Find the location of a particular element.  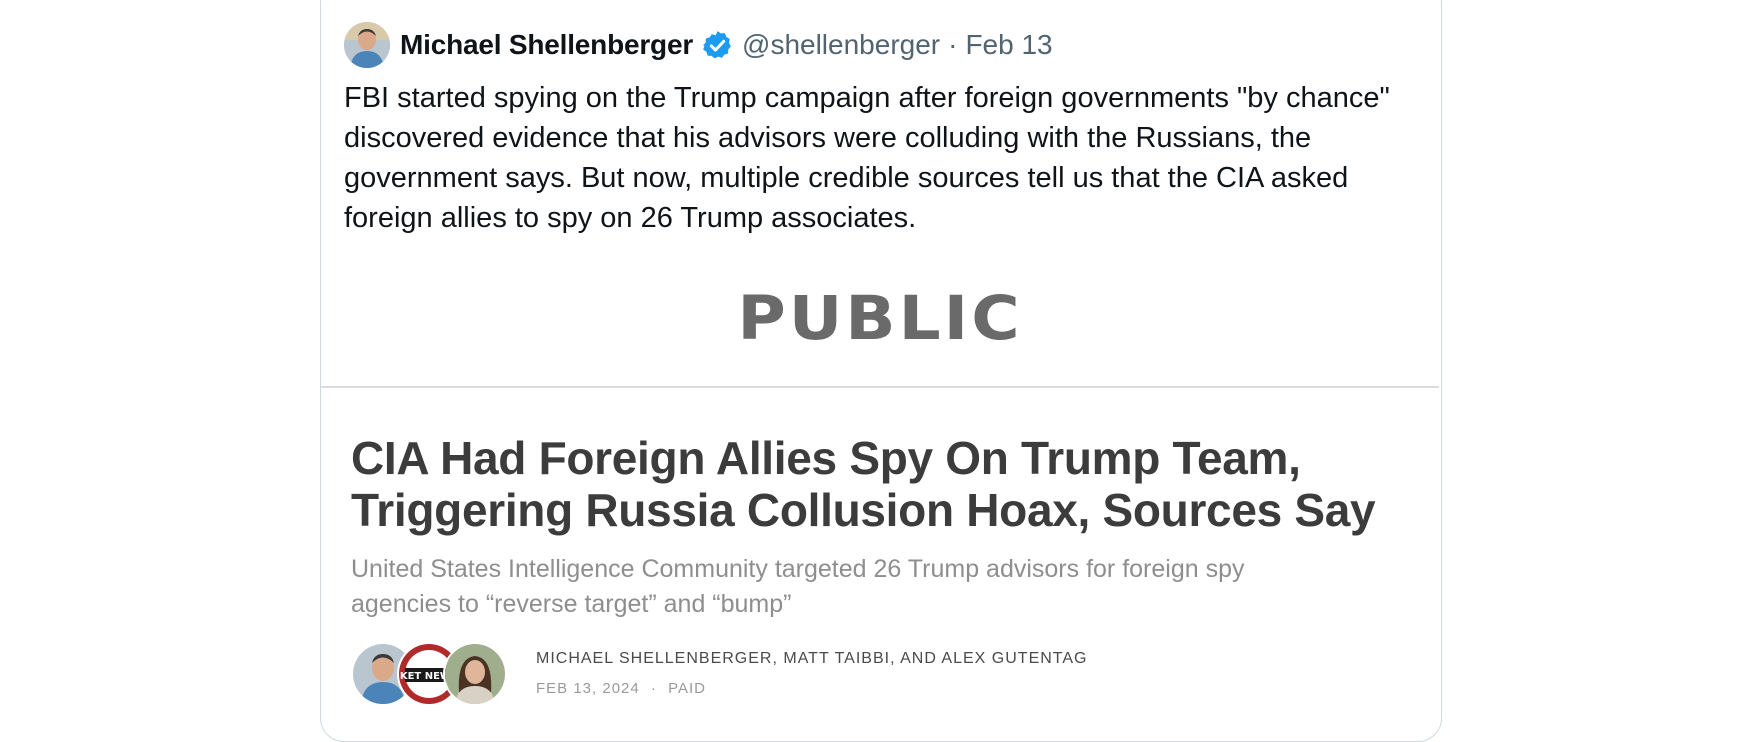

article-date: FEB 13, 2024 is located at coordinates (588, 688).